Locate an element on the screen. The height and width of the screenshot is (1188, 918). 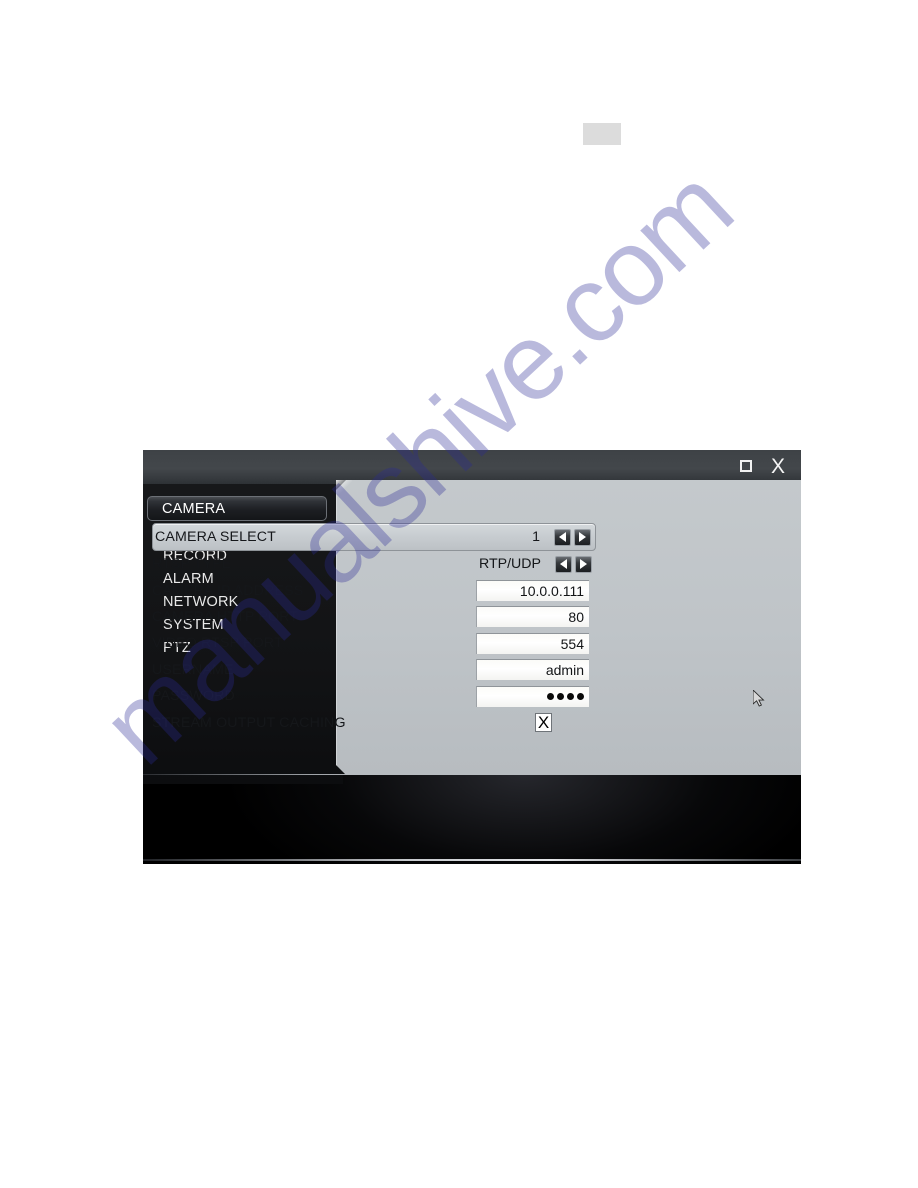
camera-ip-address-input: 10.0.0.111 is located at coordinates (532, 591).